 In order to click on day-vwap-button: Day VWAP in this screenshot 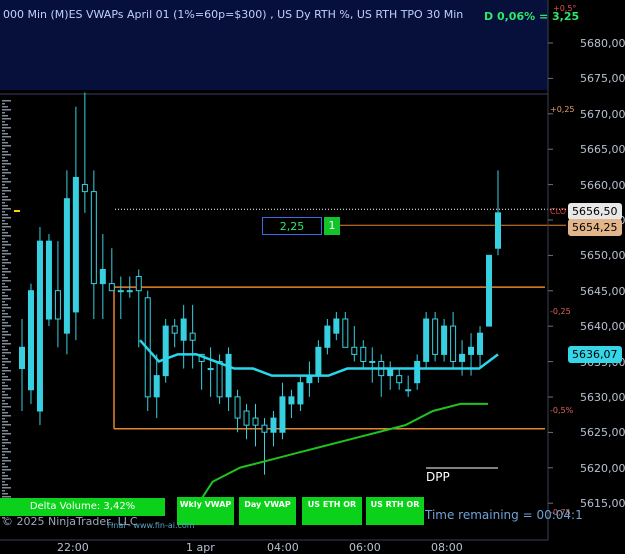, I will do `click(267, 511)`.